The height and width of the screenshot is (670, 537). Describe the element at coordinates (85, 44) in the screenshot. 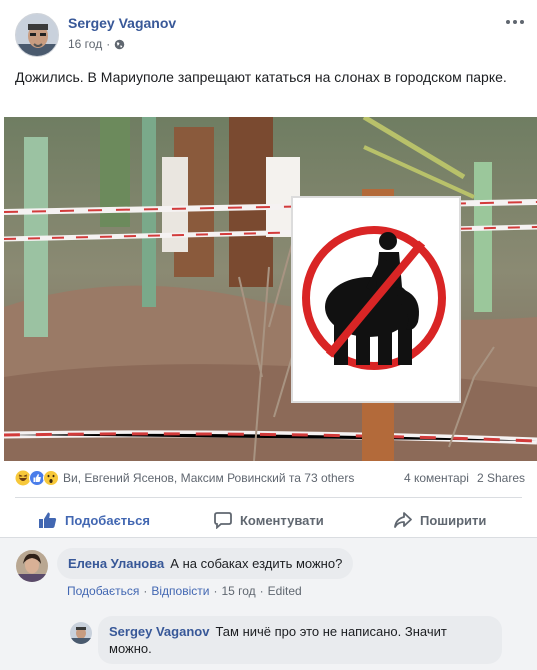

I see `post-timestamp: 16 год` at that location.